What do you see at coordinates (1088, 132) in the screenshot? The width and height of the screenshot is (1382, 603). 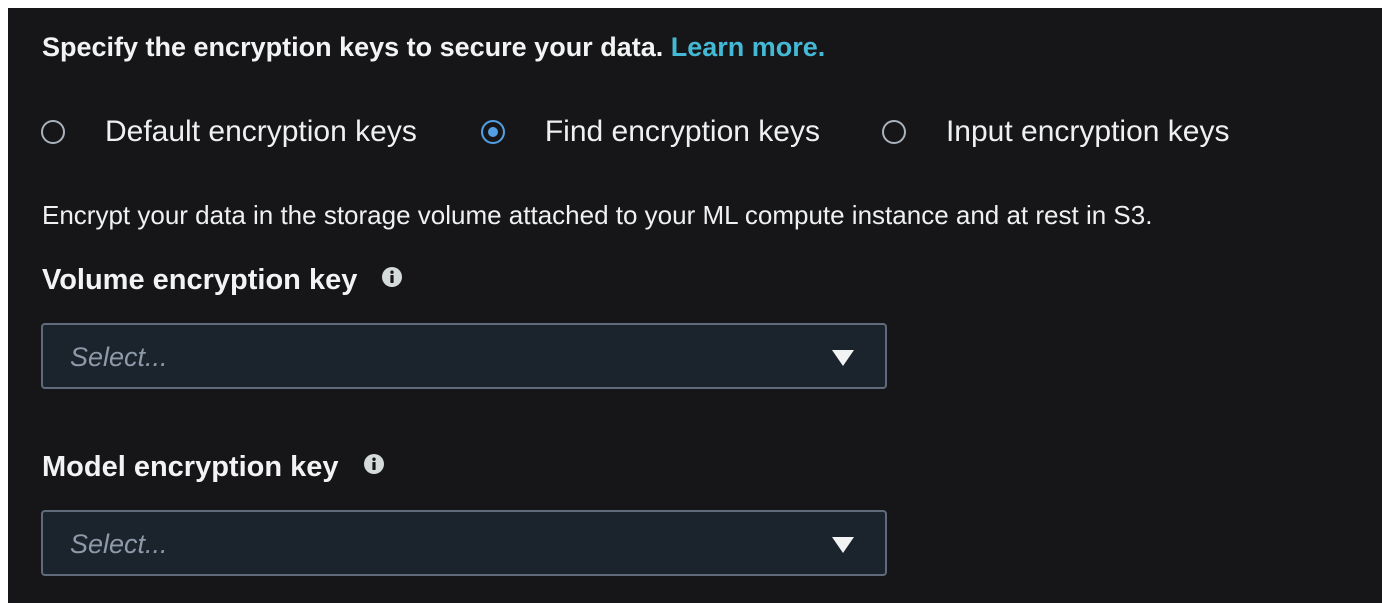 I see `radio-label-input-keys: Input encryption keys` at bounding box center [1088, 132].